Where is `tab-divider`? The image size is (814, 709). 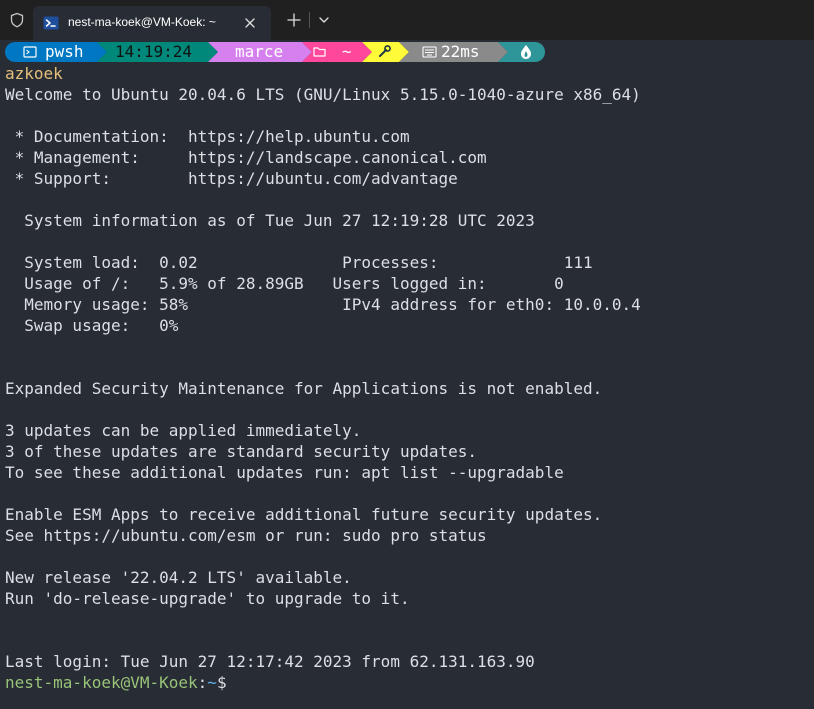 tab-divider is located at coordinates (309, 20).